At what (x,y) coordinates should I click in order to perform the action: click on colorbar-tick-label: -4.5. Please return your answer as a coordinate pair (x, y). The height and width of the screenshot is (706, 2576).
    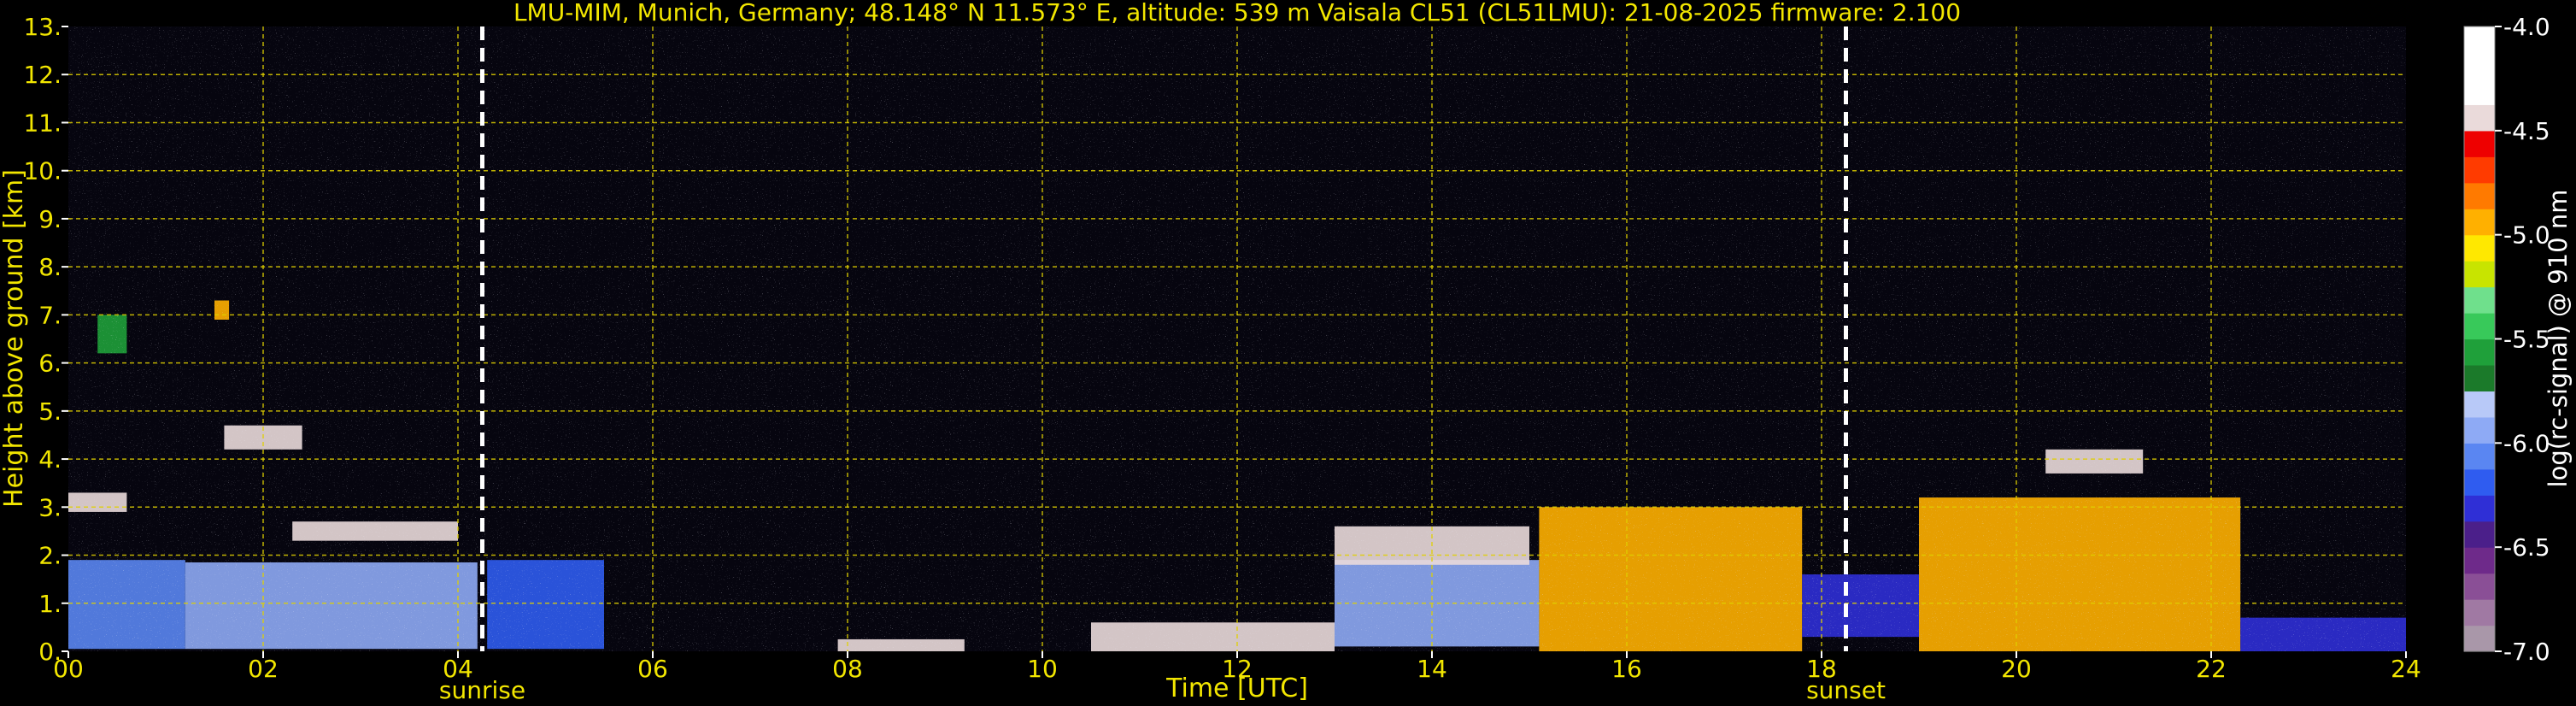
    Looking at the image, I should click on (2526, 131).